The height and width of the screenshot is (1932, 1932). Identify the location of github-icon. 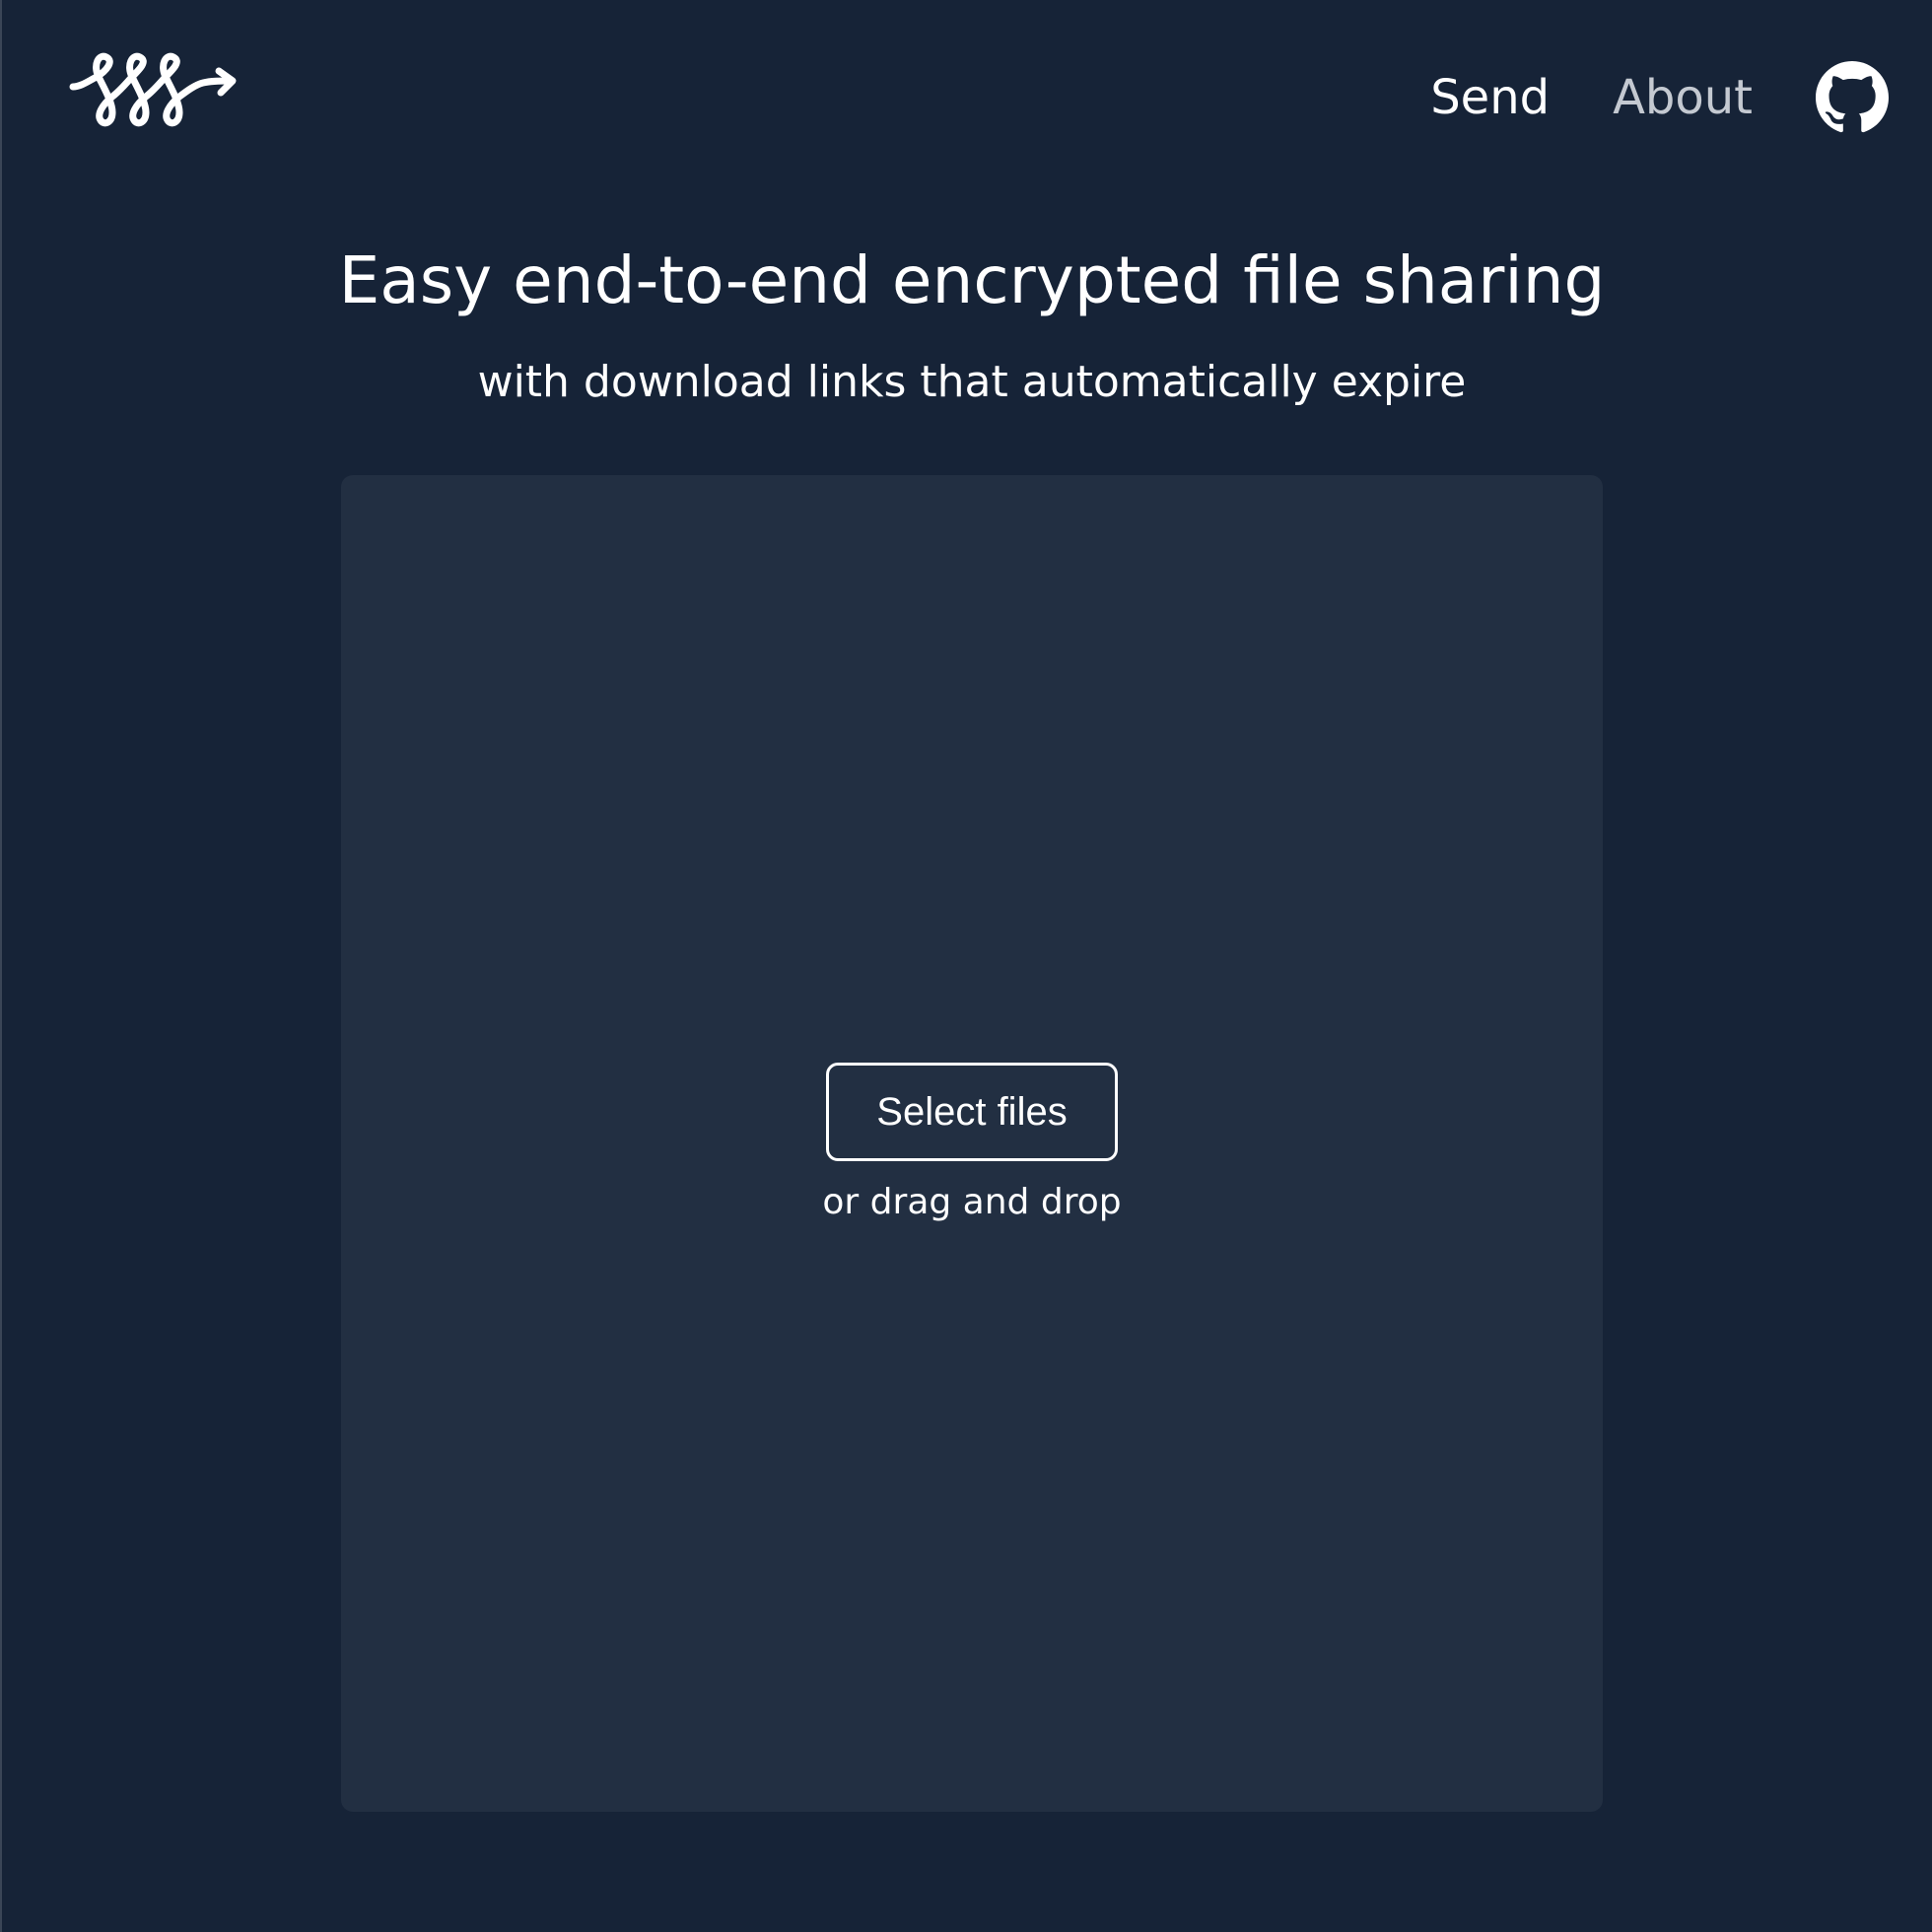
(1853, 98).